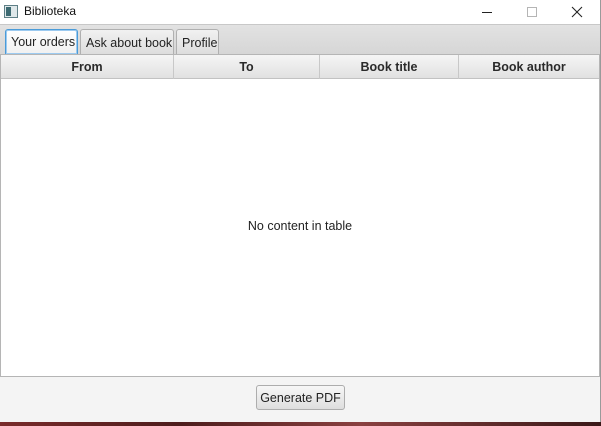 Image resolution: width=601 pixels, height=426 pixels. What do you see at coordinates (300, 39) in the screenshot?
I see `tab-bar: Your orders Ask about book Profile` at bounding box center [300, 39].